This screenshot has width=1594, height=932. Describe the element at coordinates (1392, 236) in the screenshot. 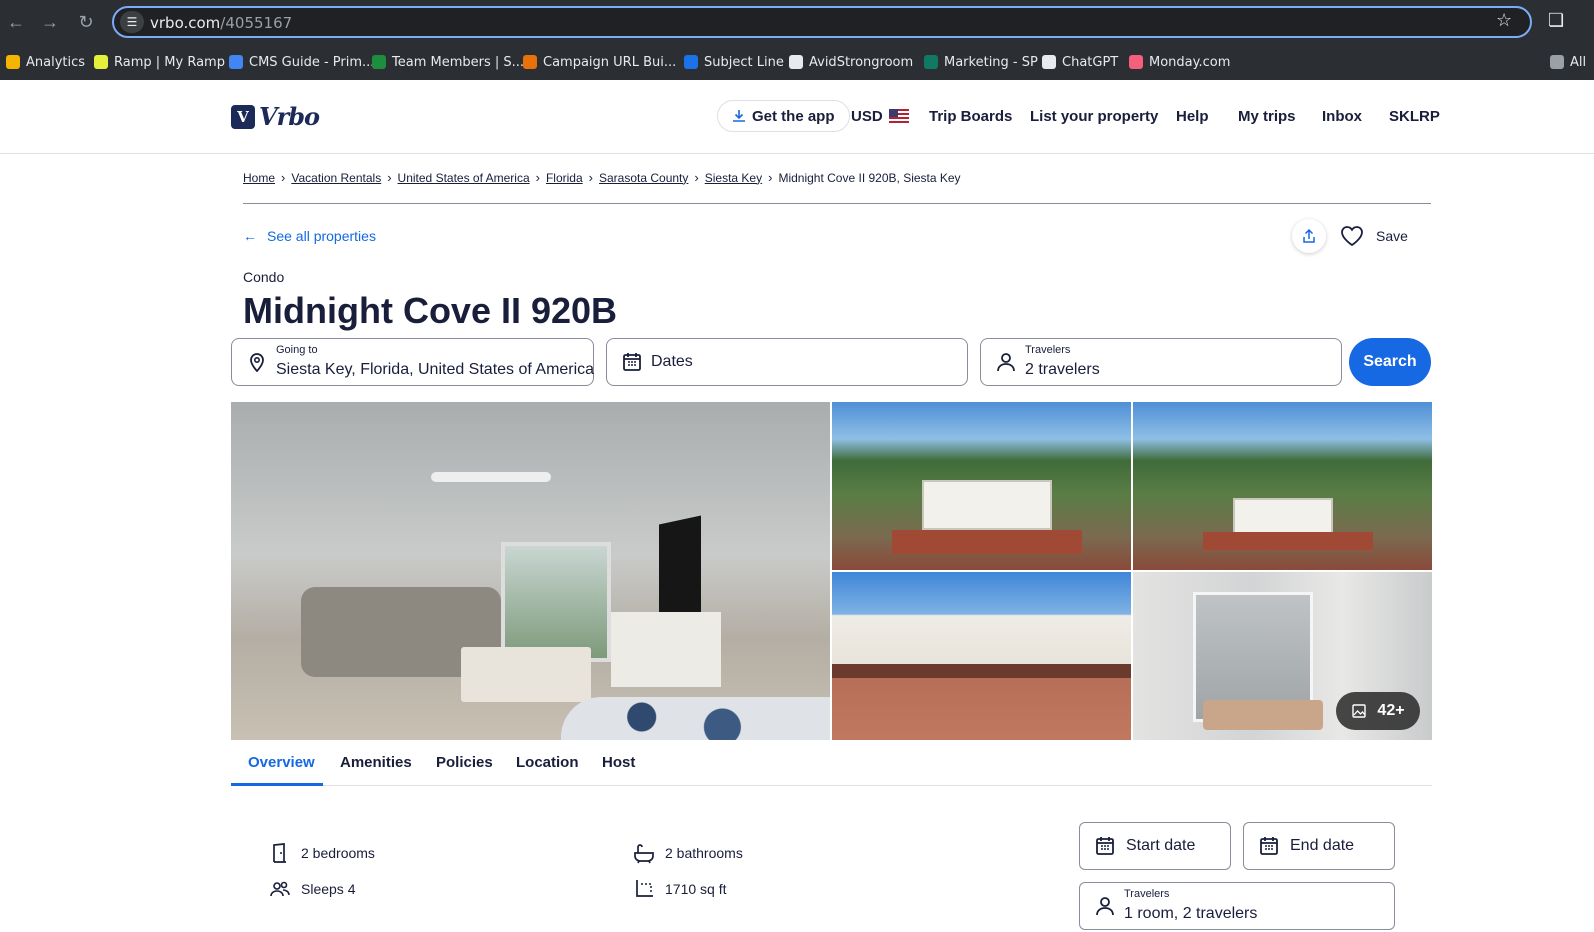

I see `save-label: Save` at that location.